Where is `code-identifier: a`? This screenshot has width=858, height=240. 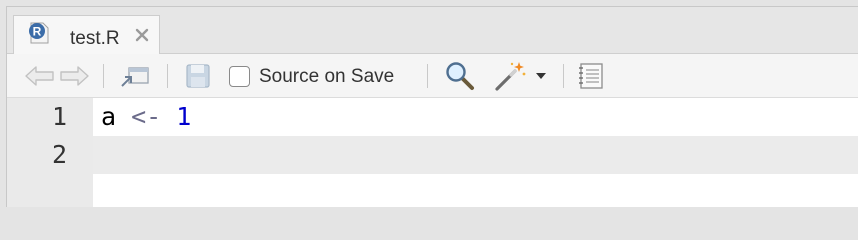 code-identifier: a is located at coordinates (109, 116).